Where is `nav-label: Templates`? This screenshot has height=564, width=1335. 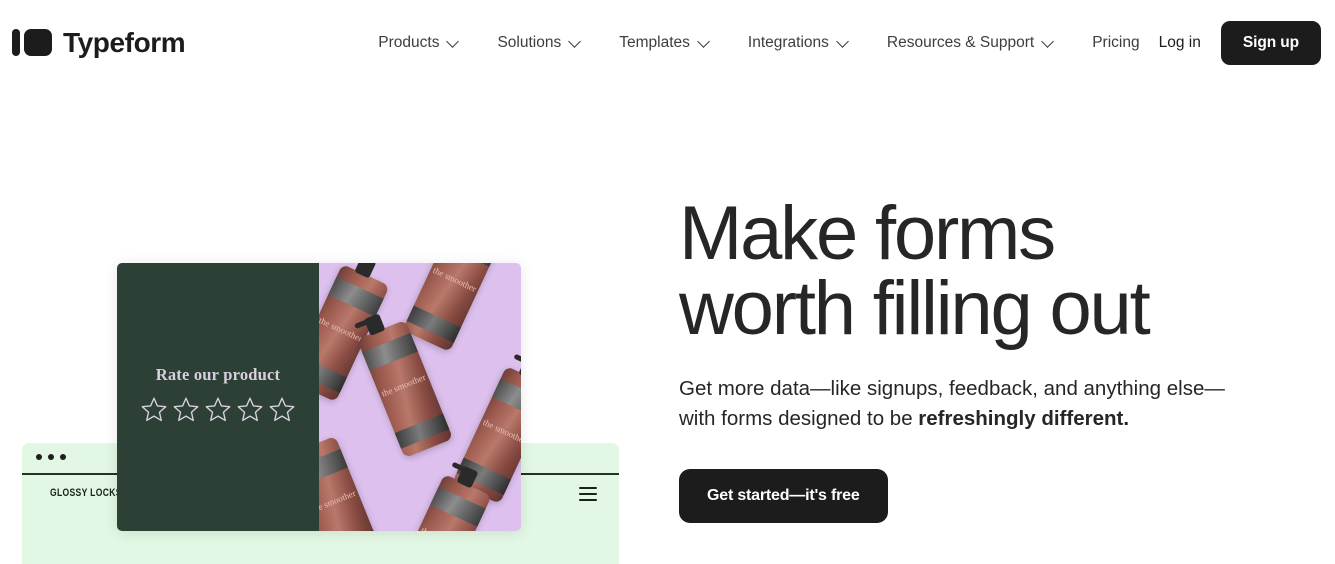
nav-label: Templates is located at coordinates (654, 42).